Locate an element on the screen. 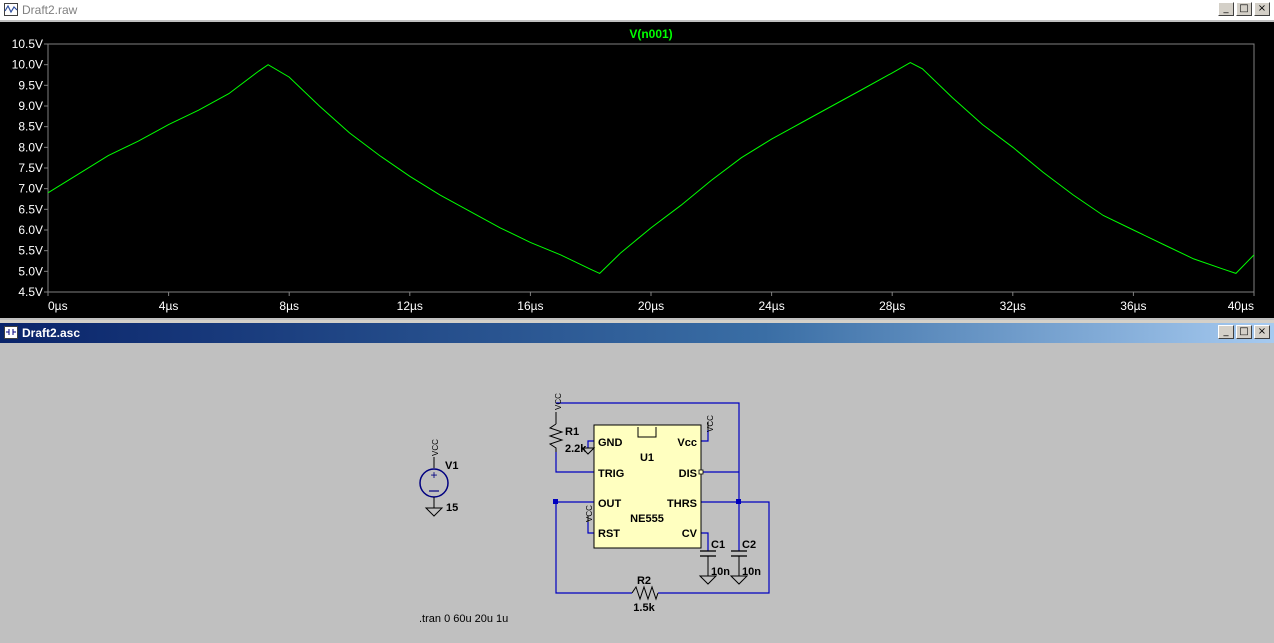 This screenshot has width=1274, height=643. y-tick-label: 7.5V is located at coordinates (30, 168).